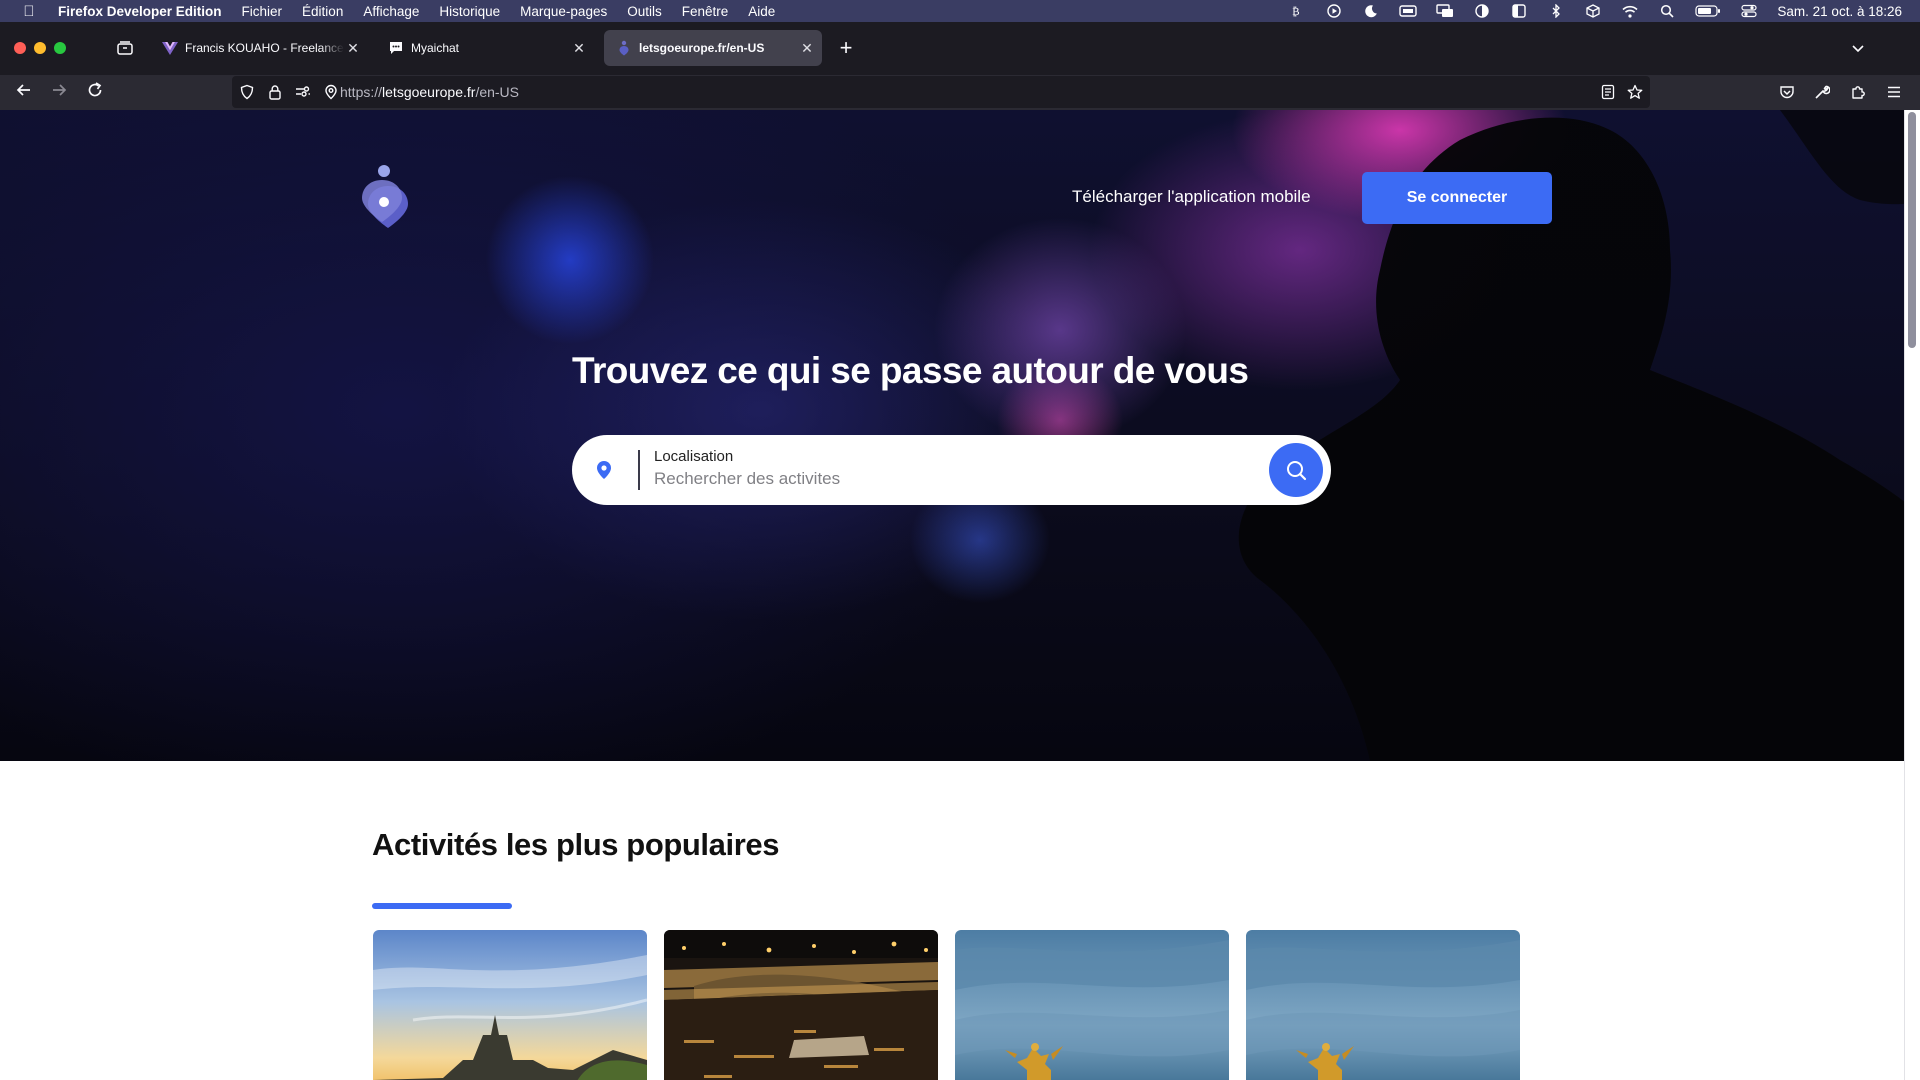 The width and height of the screenshot is (1920, 1080). Describe the element at coordinates (303, 92) in the screenshot. I see `permissions-icon` at that location.